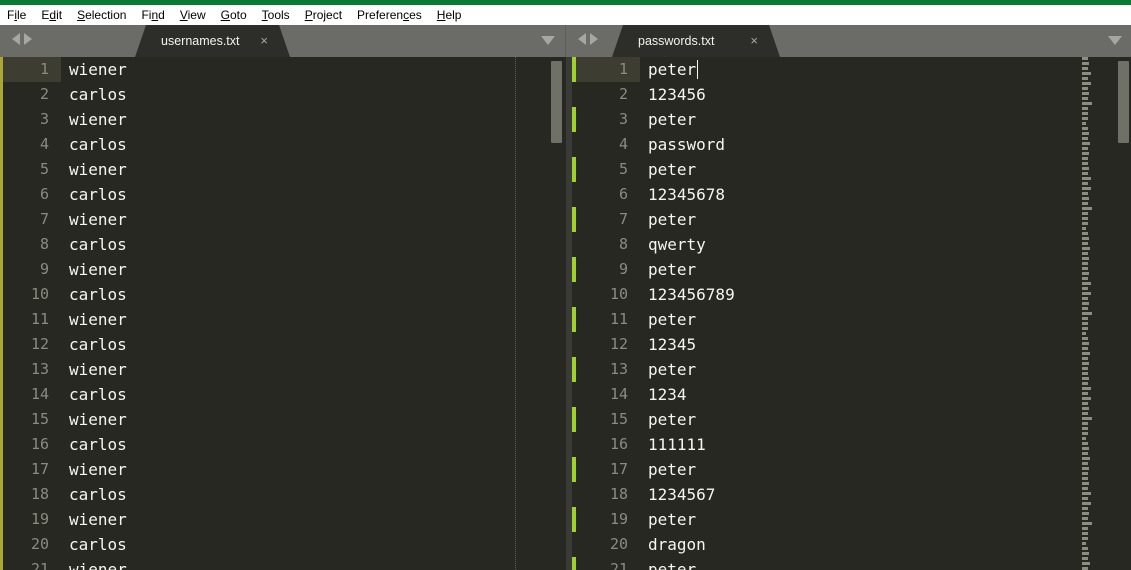  I want to click on editor-line: 20 dragon, so click(851, 544).